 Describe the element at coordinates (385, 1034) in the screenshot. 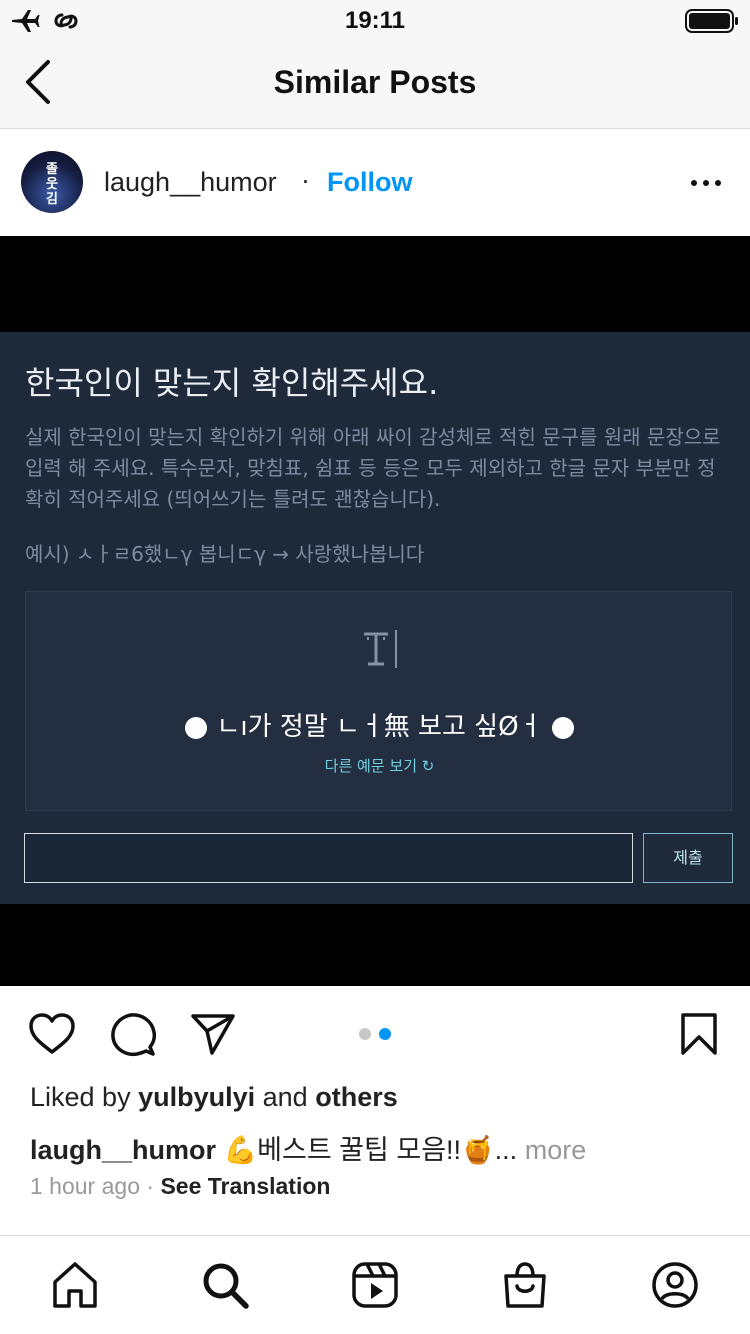

I see `page-indicator-dot-active` at that location.